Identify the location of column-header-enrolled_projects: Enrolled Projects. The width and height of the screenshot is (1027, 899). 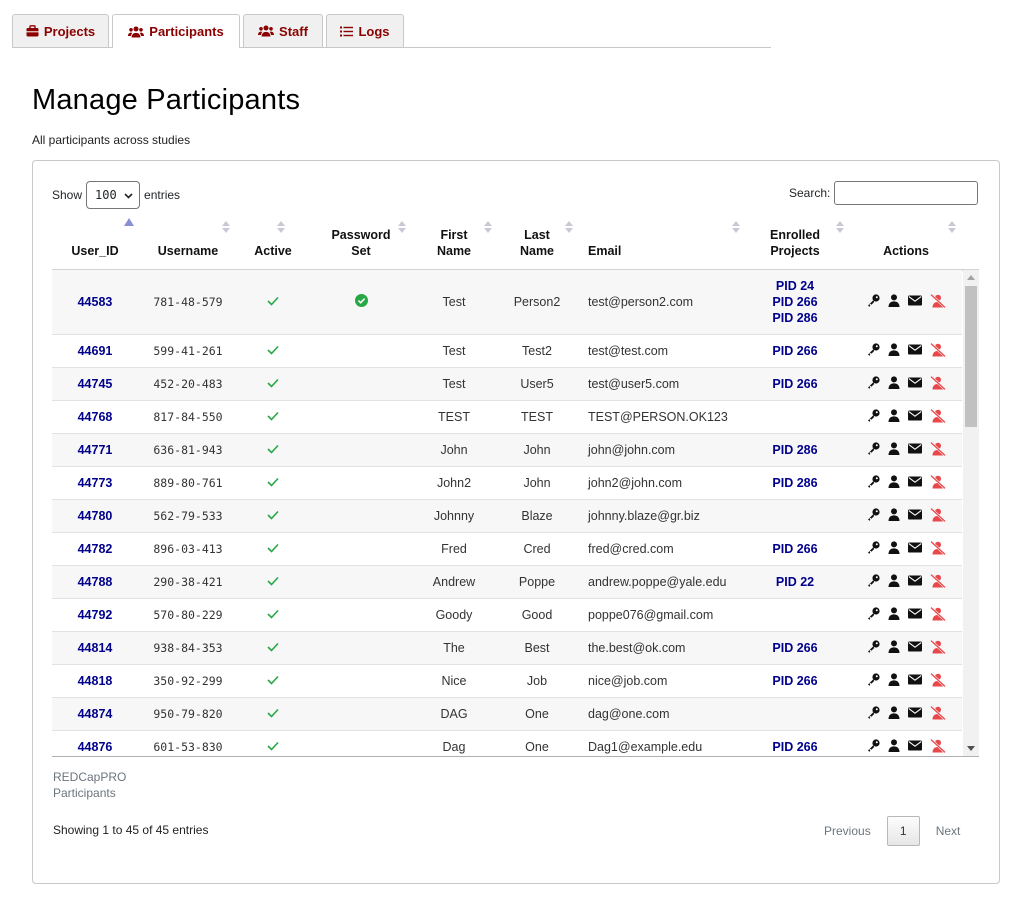
(795, 241).